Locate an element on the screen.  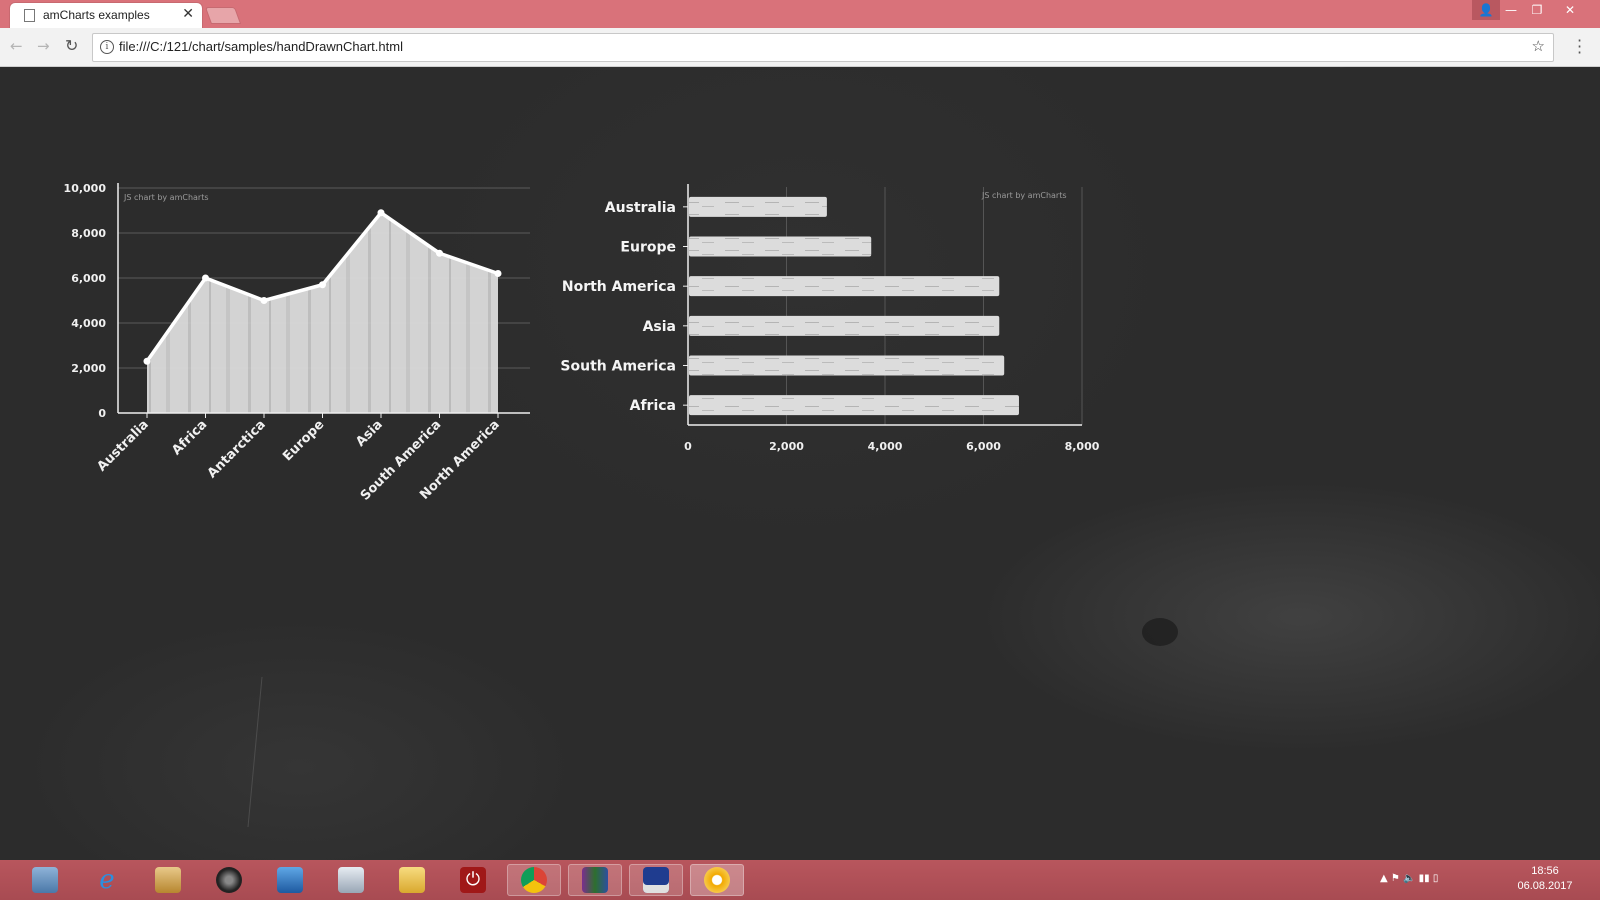
settings-app-icon is located at coordinates (290, 880).